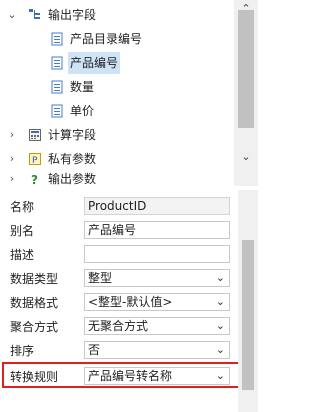 The width and height of the screenshot is (320, 412). I want to click on prop-row-desc: 描述, so click(119, 254).